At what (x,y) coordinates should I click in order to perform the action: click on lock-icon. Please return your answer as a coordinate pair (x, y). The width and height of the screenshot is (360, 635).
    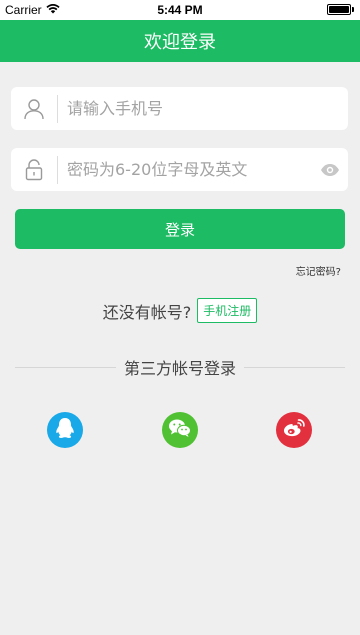
    Looking at the image, I should click on (34, 169).